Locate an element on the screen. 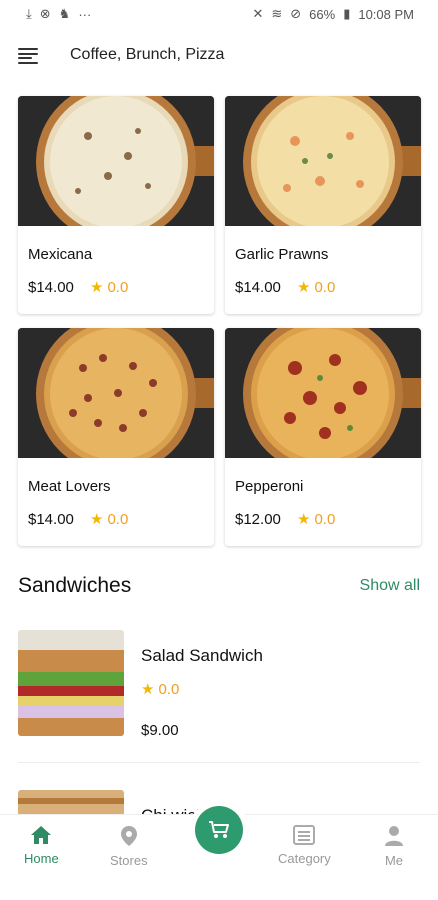  android-icon: ♞ is located at coordinates (64, 13).